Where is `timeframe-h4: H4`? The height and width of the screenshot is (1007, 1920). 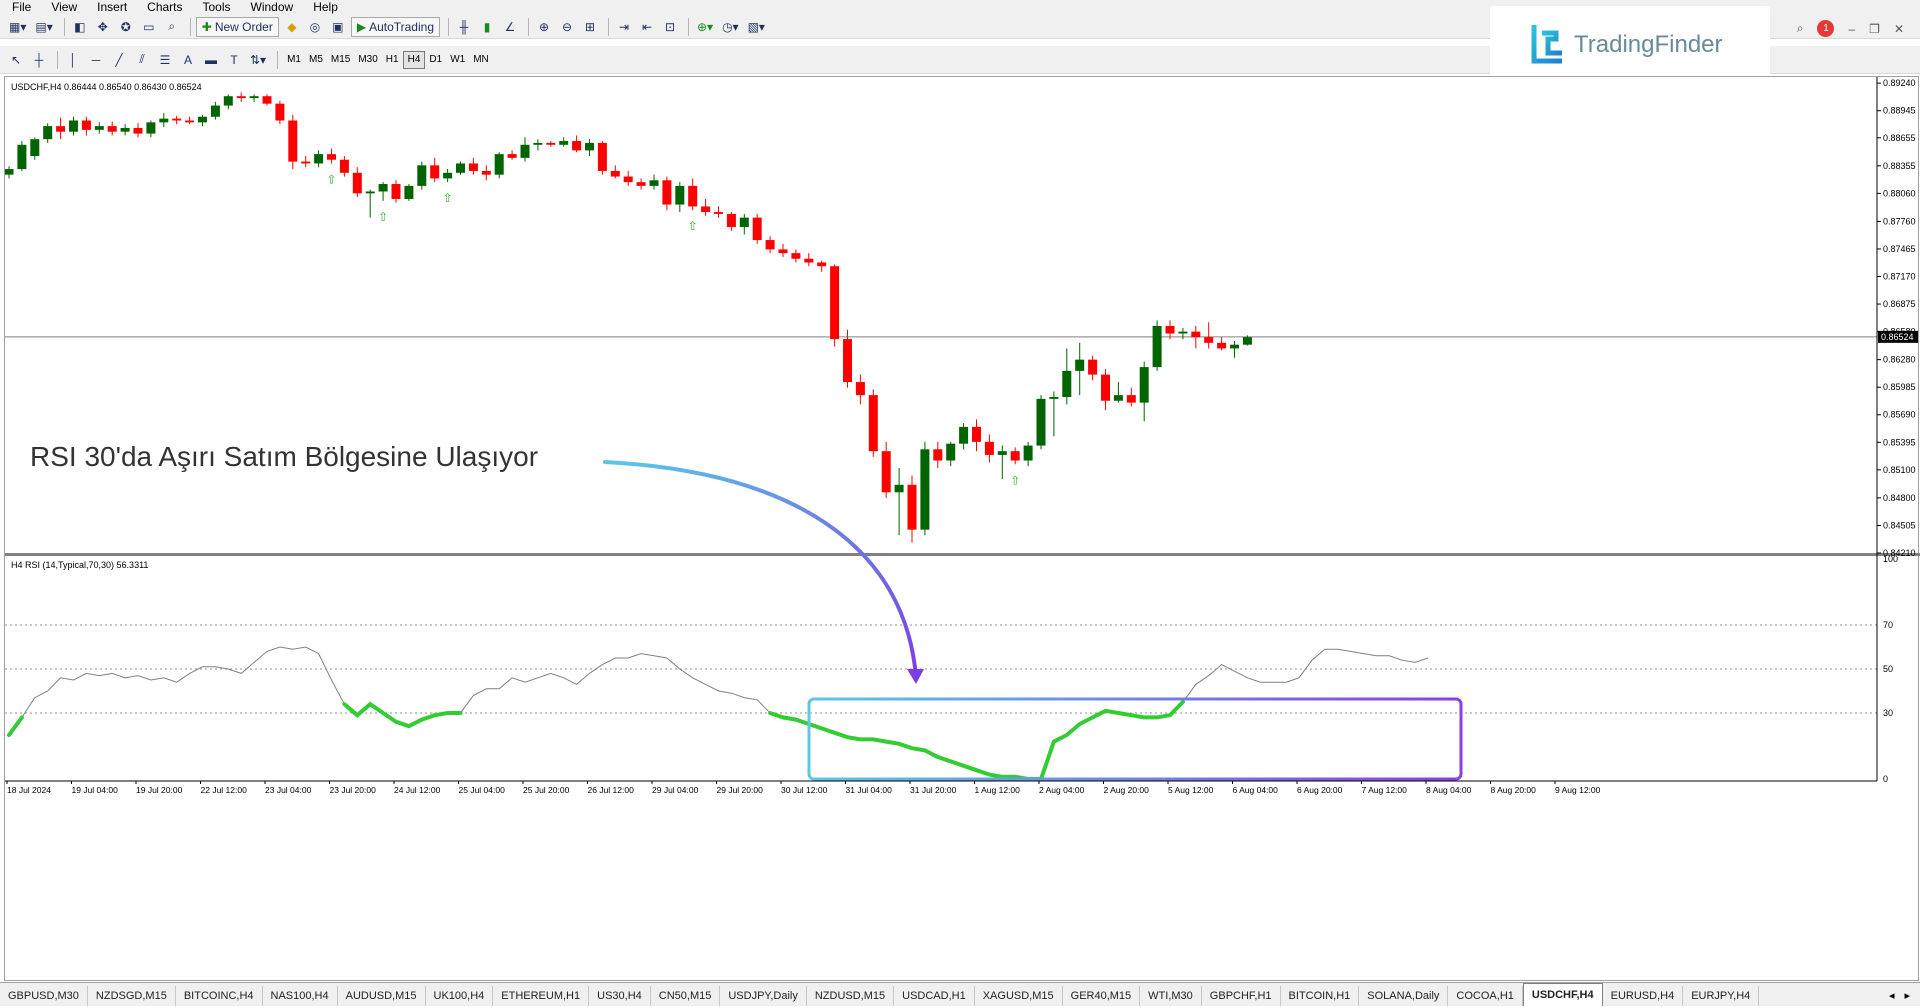 timeframe-h4: H4 is located at coordinates (414, 60).